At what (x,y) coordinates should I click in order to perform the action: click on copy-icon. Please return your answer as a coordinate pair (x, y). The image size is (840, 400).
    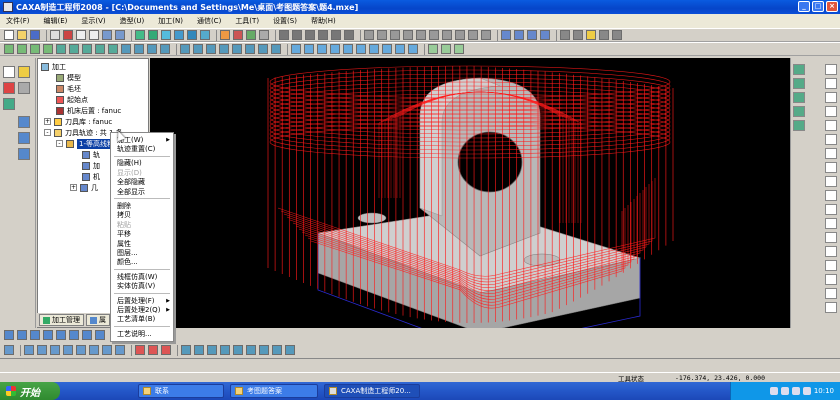
    Looking at the image, I should click on (81, 35).